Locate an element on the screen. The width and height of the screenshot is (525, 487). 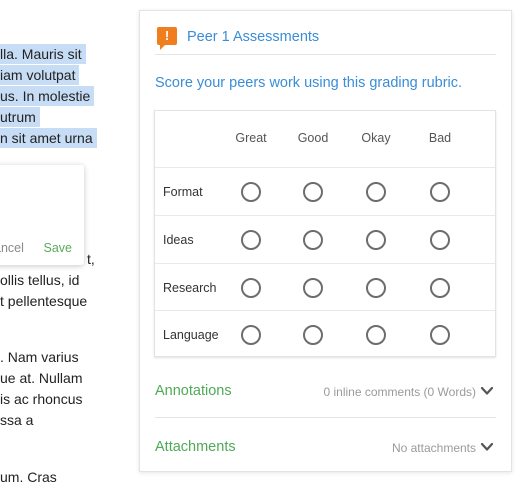
format-good-radio is located at coordinates (313, 192).